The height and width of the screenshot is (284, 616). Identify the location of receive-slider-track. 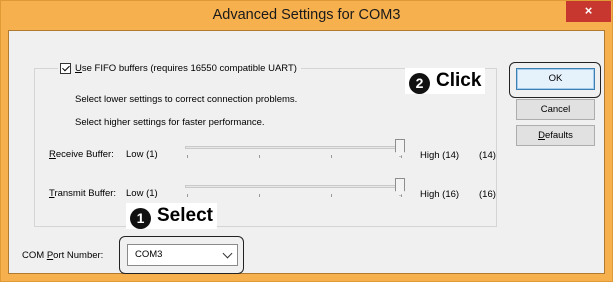
(294, 147).